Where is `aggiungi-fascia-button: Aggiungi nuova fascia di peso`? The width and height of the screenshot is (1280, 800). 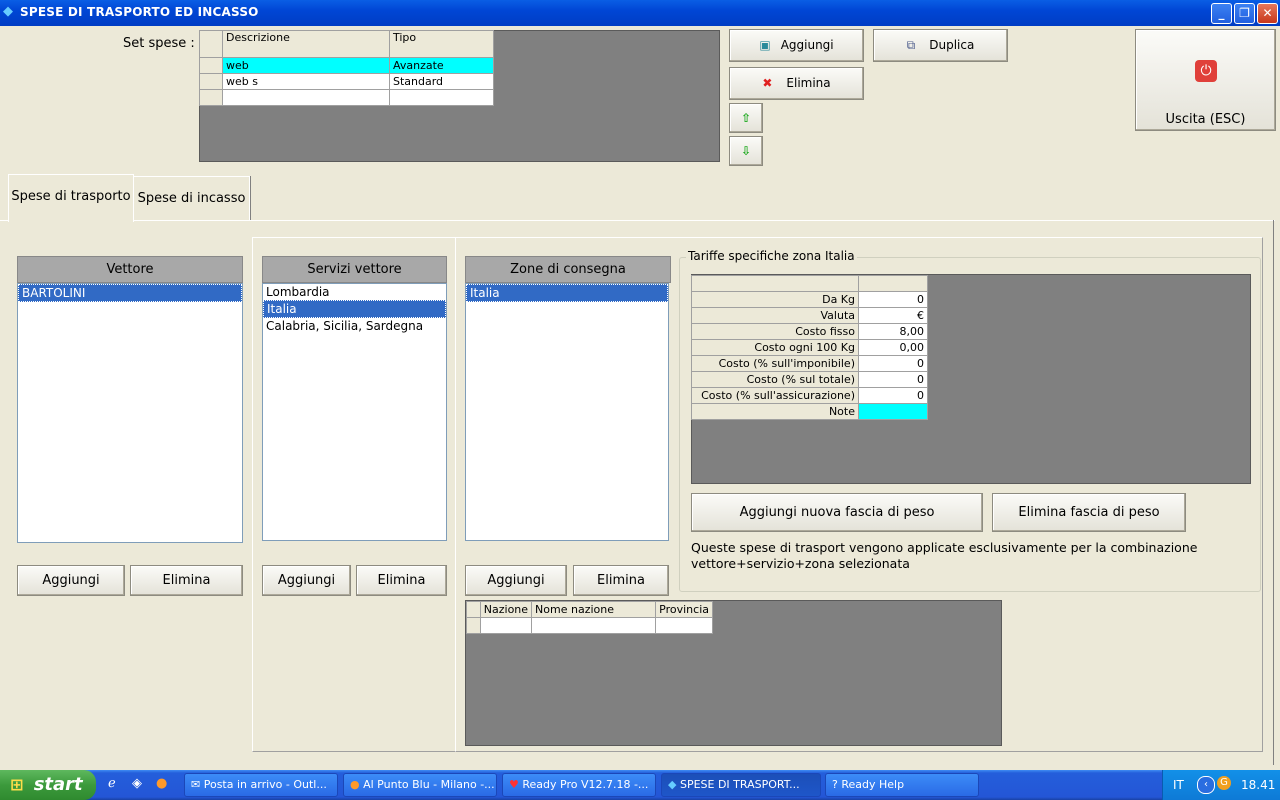 aggiungi-fascia-button: Aggiungi nuova fascia di peso is located at coordinates (837, 512).